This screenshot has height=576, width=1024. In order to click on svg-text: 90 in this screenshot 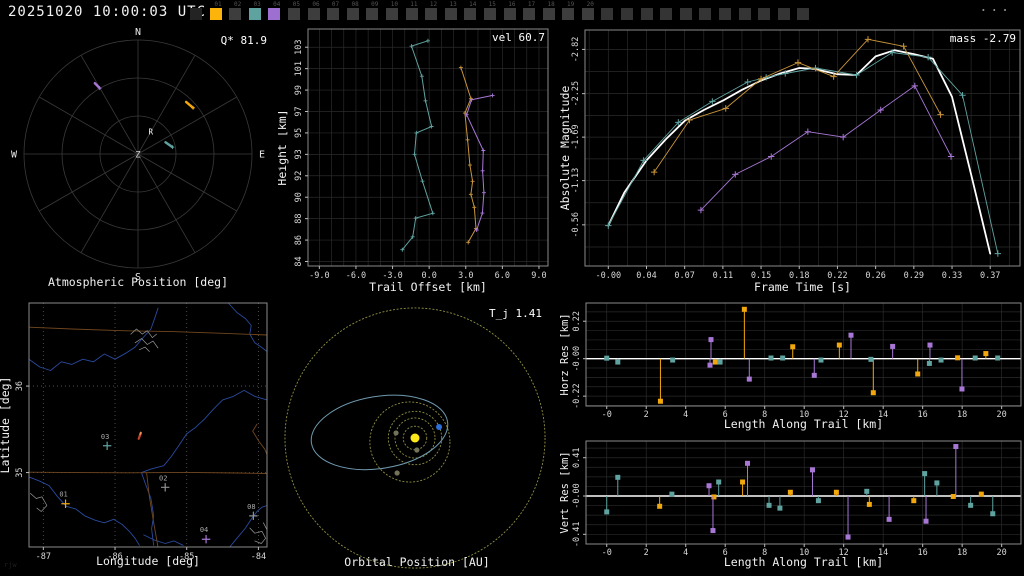, I will do `click(299, 197)`.